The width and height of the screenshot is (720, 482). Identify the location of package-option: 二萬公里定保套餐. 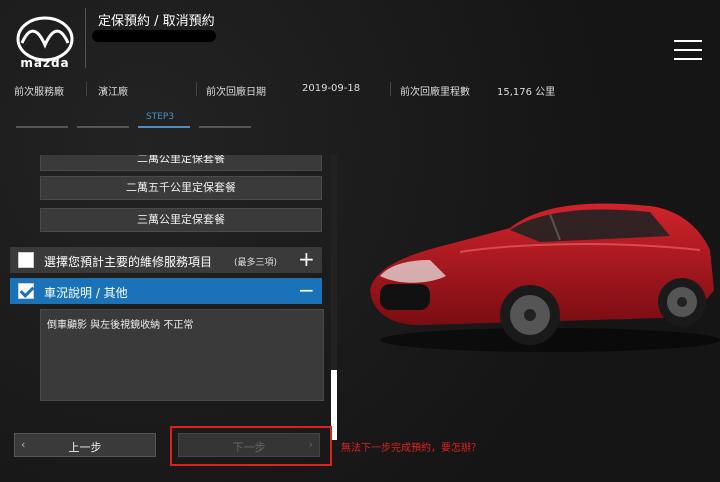
(181, 163).